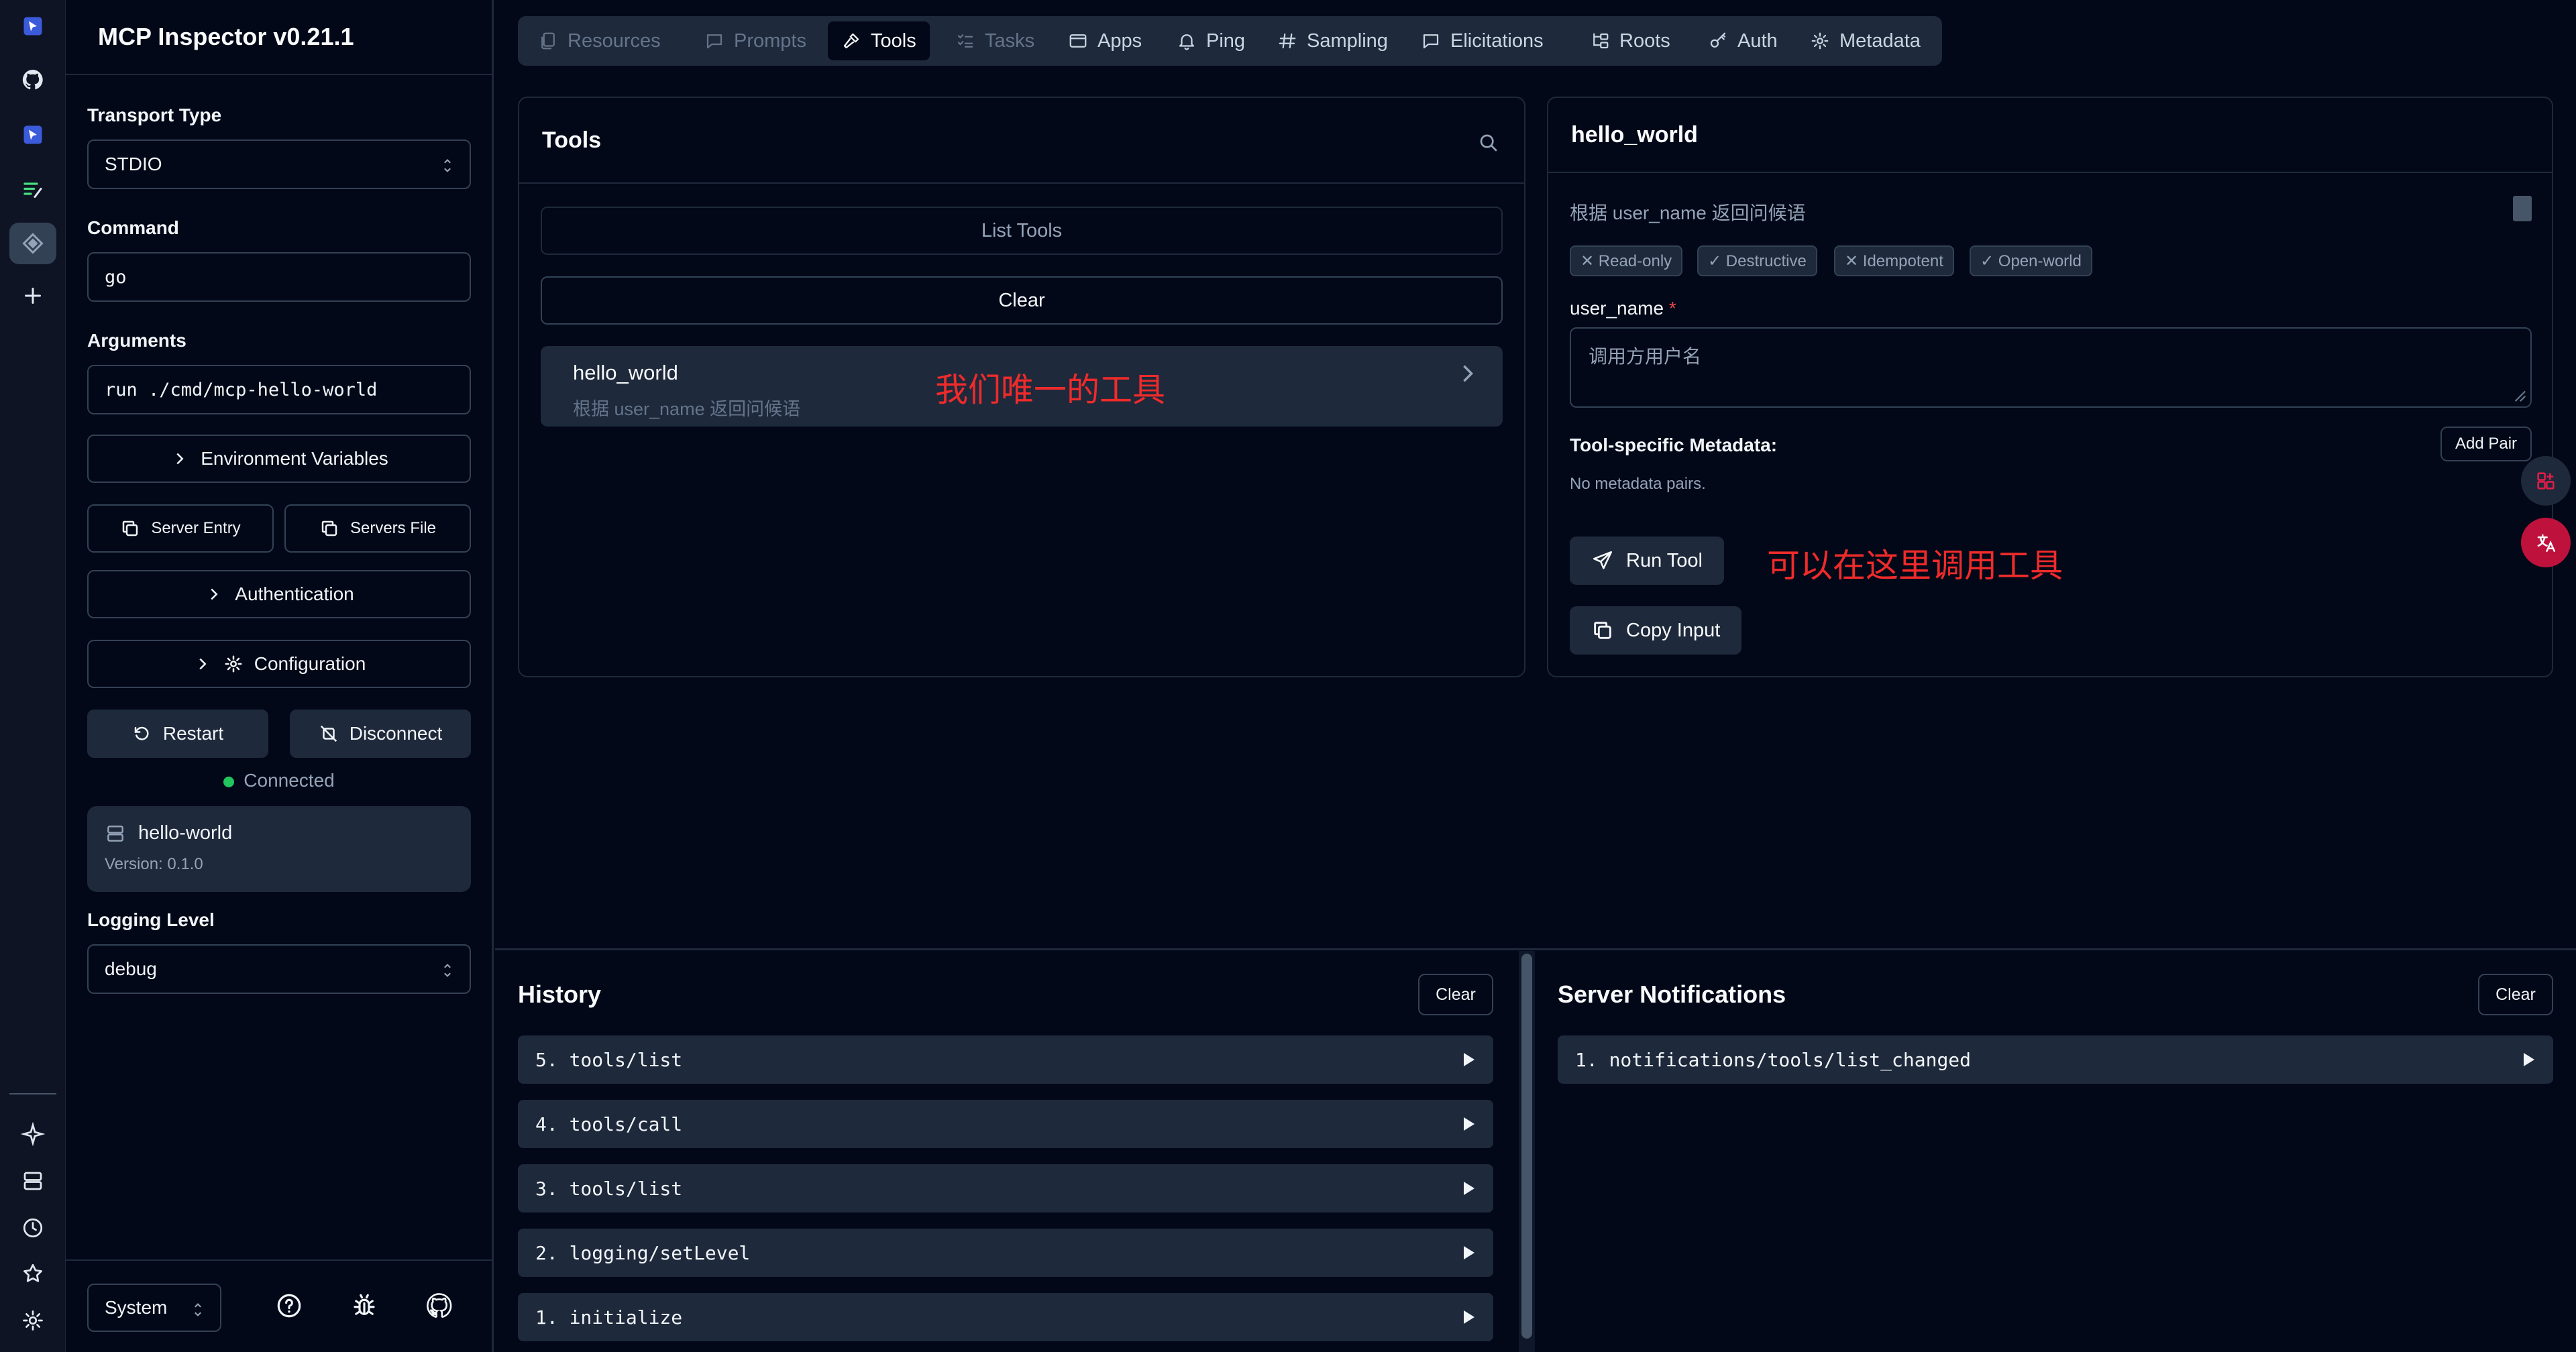 Image resolution: width=2576 pixels, height=1352 pixels. I want to click on tab-elicitations: Elicitations, so click(1482, 40).